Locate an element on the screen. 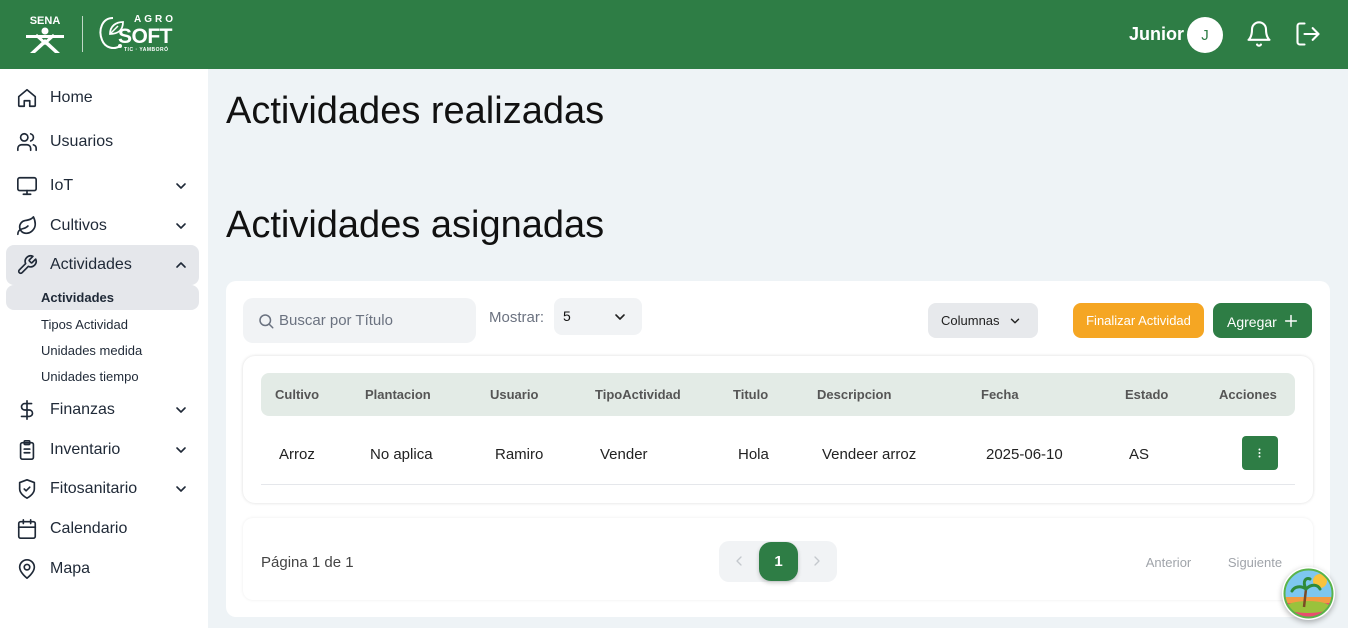 The height and width of the screenshot is (628, 1348). show-select-value: 5 is located at coordinates (567, 316).